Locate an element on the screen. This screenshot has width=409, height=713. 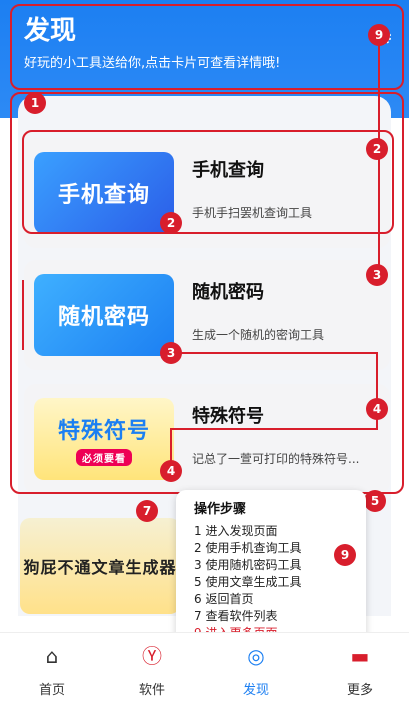
tab-discover: ◎ 发现 is located at coordinates (256, 670).